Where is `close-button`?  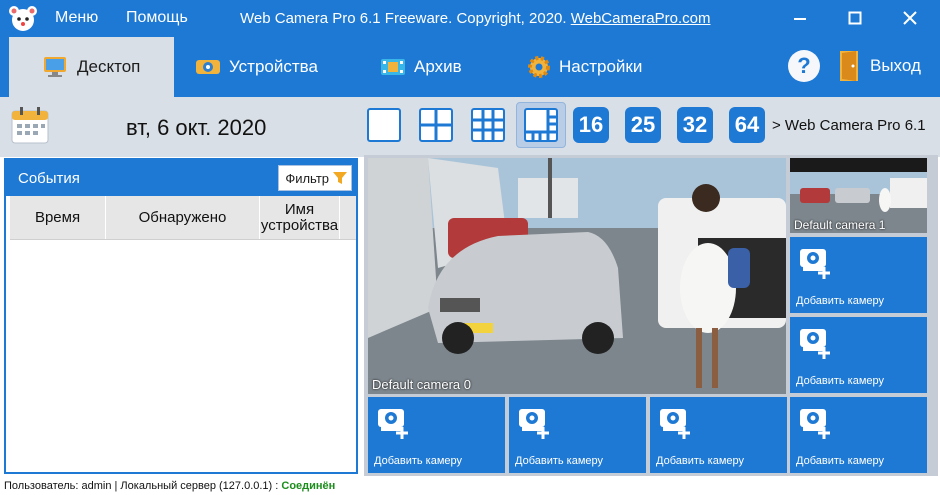
close-button is located at coordinates (910, 18).